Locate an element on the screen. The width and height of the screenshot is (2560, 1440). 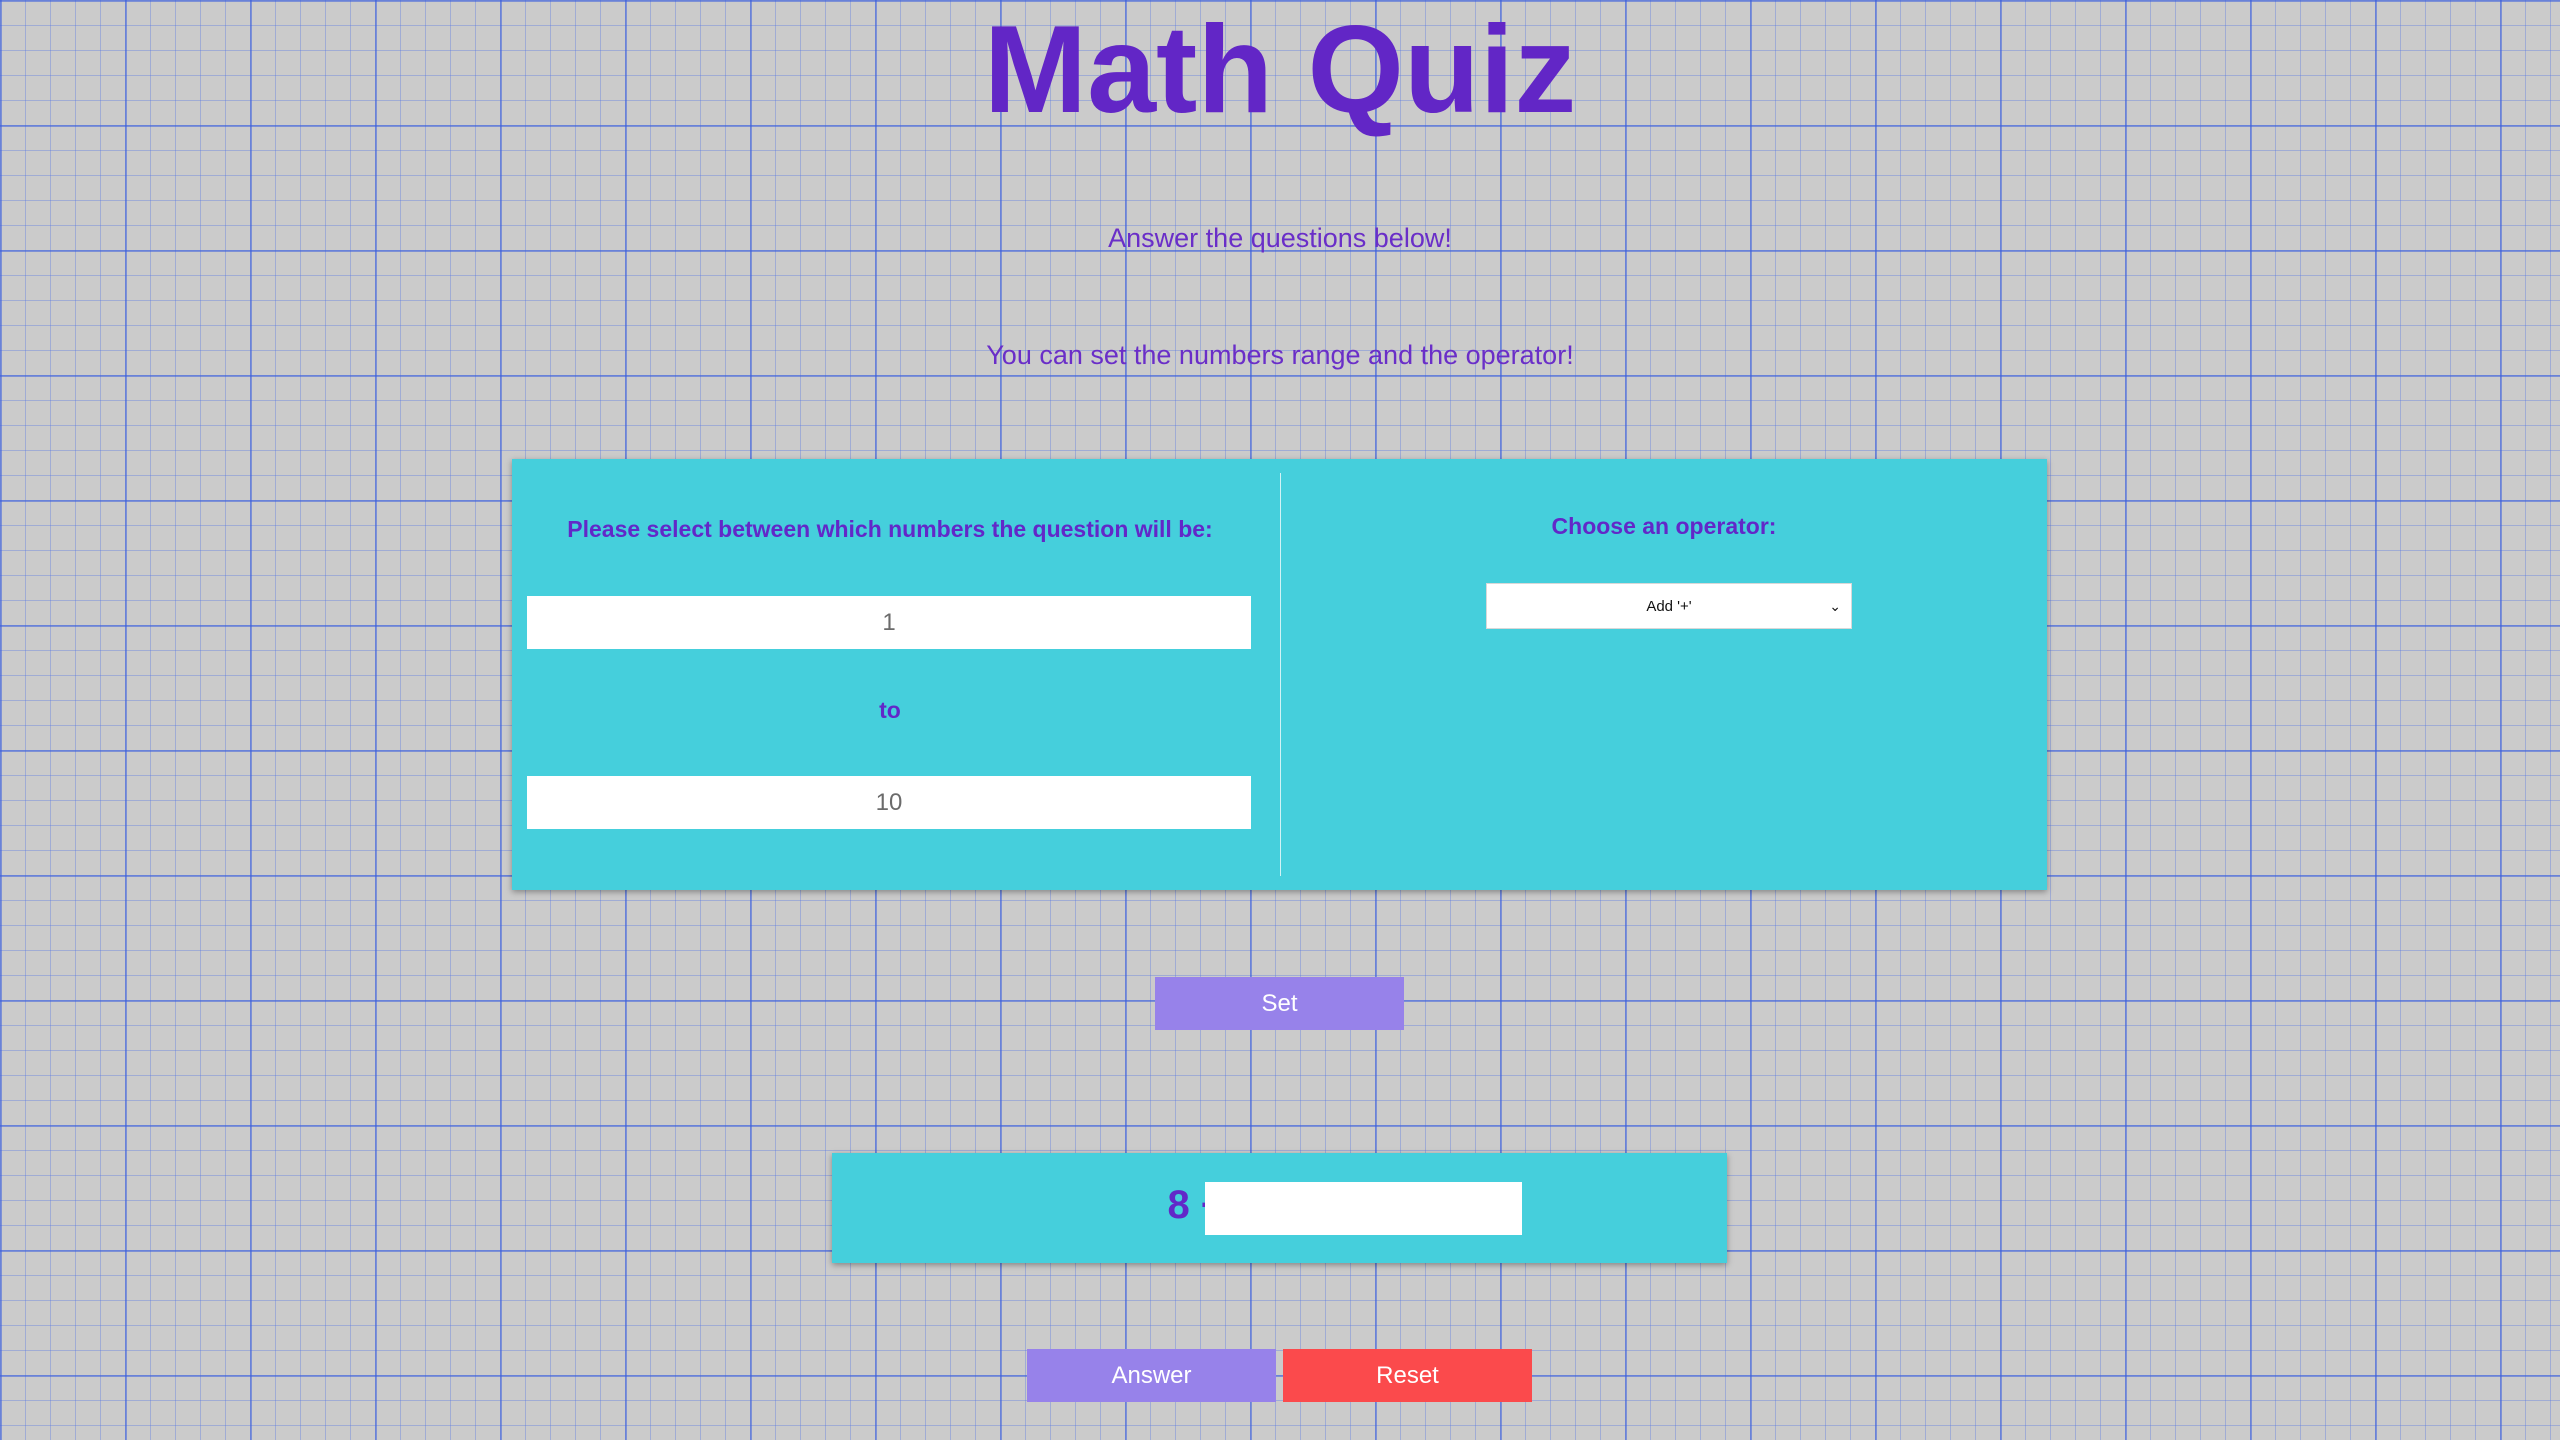
range-to-label: to is located at coordinates (890, 710).